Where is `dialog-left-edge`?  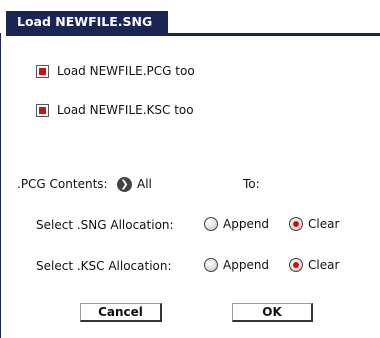
dialog-left-edge is located at coordinates (0, 185).